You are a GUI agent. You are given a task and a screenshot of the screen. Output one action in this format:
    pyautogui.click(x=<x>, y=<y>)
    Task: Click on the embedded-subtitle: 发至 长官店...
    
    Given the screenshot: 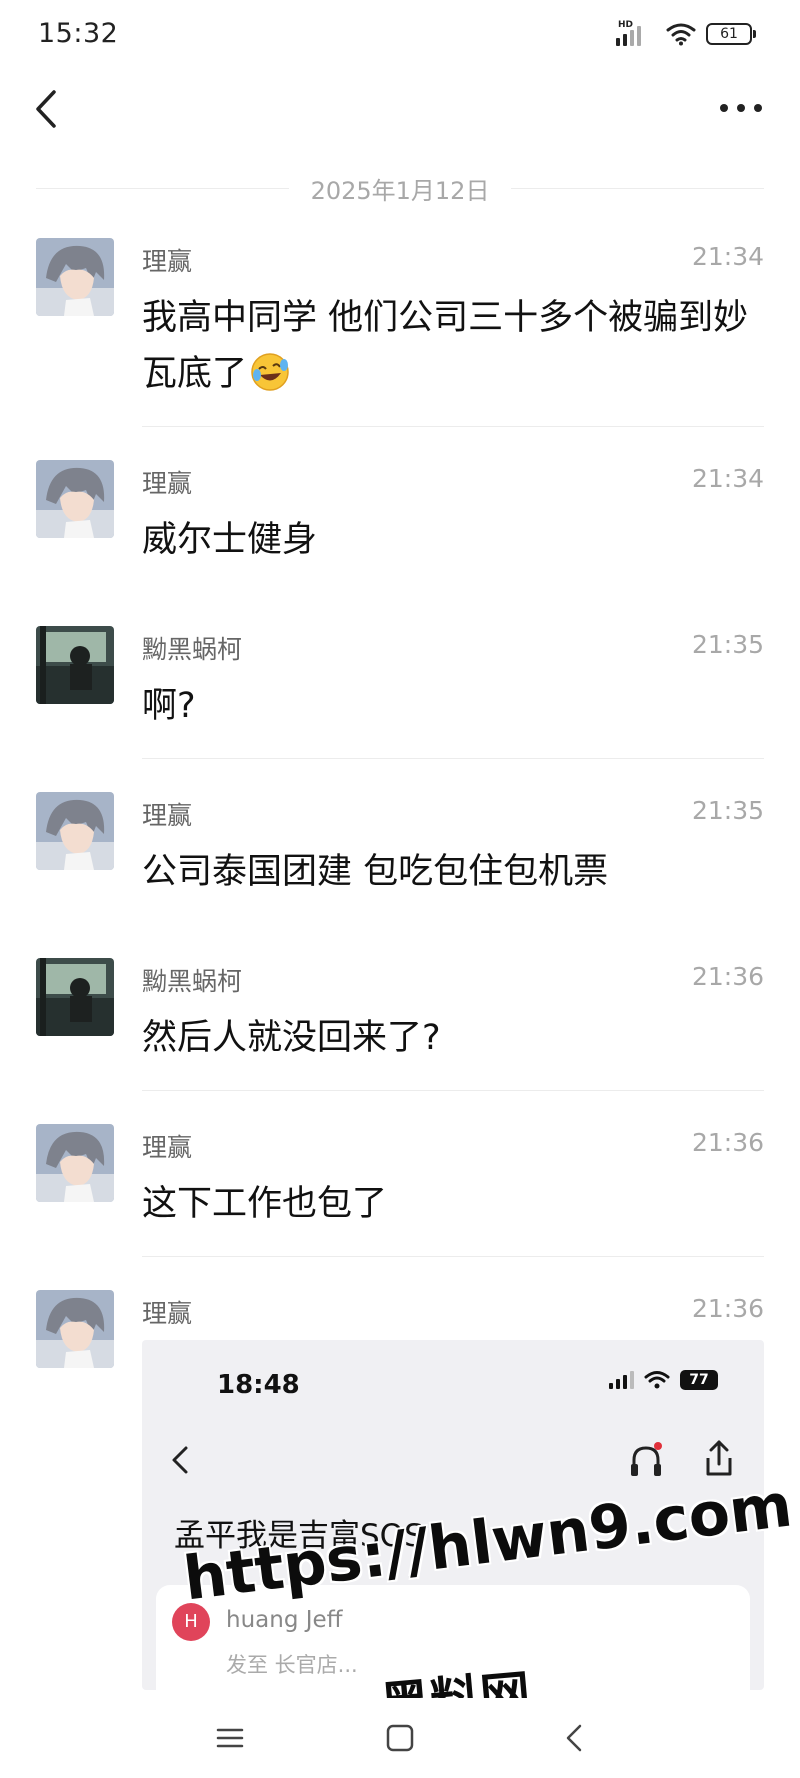 What is the action you would take?
    pyautogui.click(x=292, y=1665)
    